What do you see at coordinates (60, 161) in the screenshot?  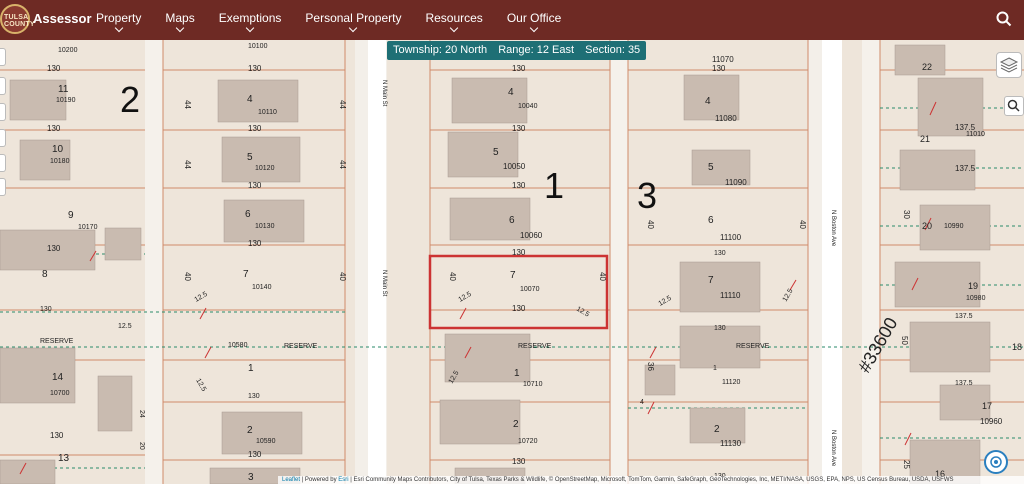 I see `lot-address: 10180` at bounding box center [60, 161].